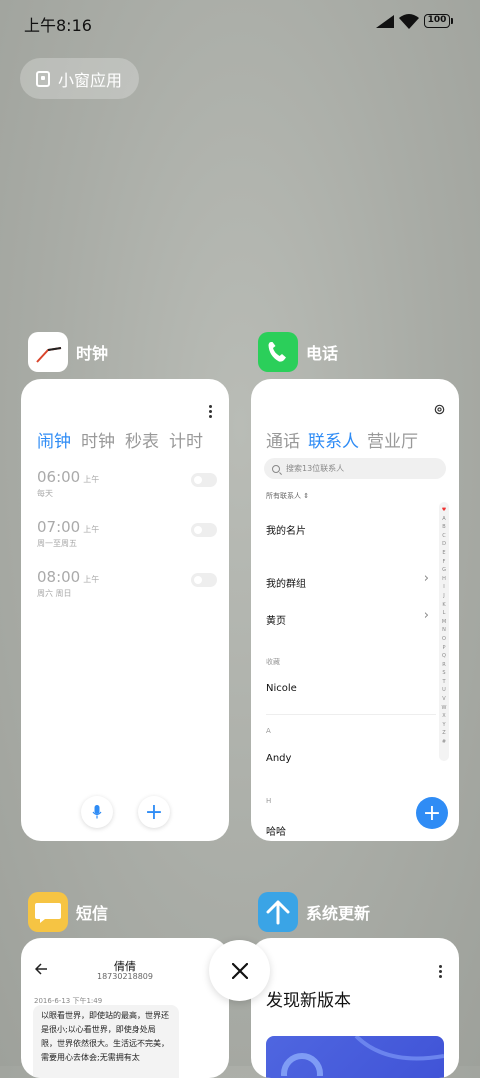  What do you see at coordinates (97, 812) in the screenshot?
I see `voice-alarm-button` at bounding box center [97, 812].